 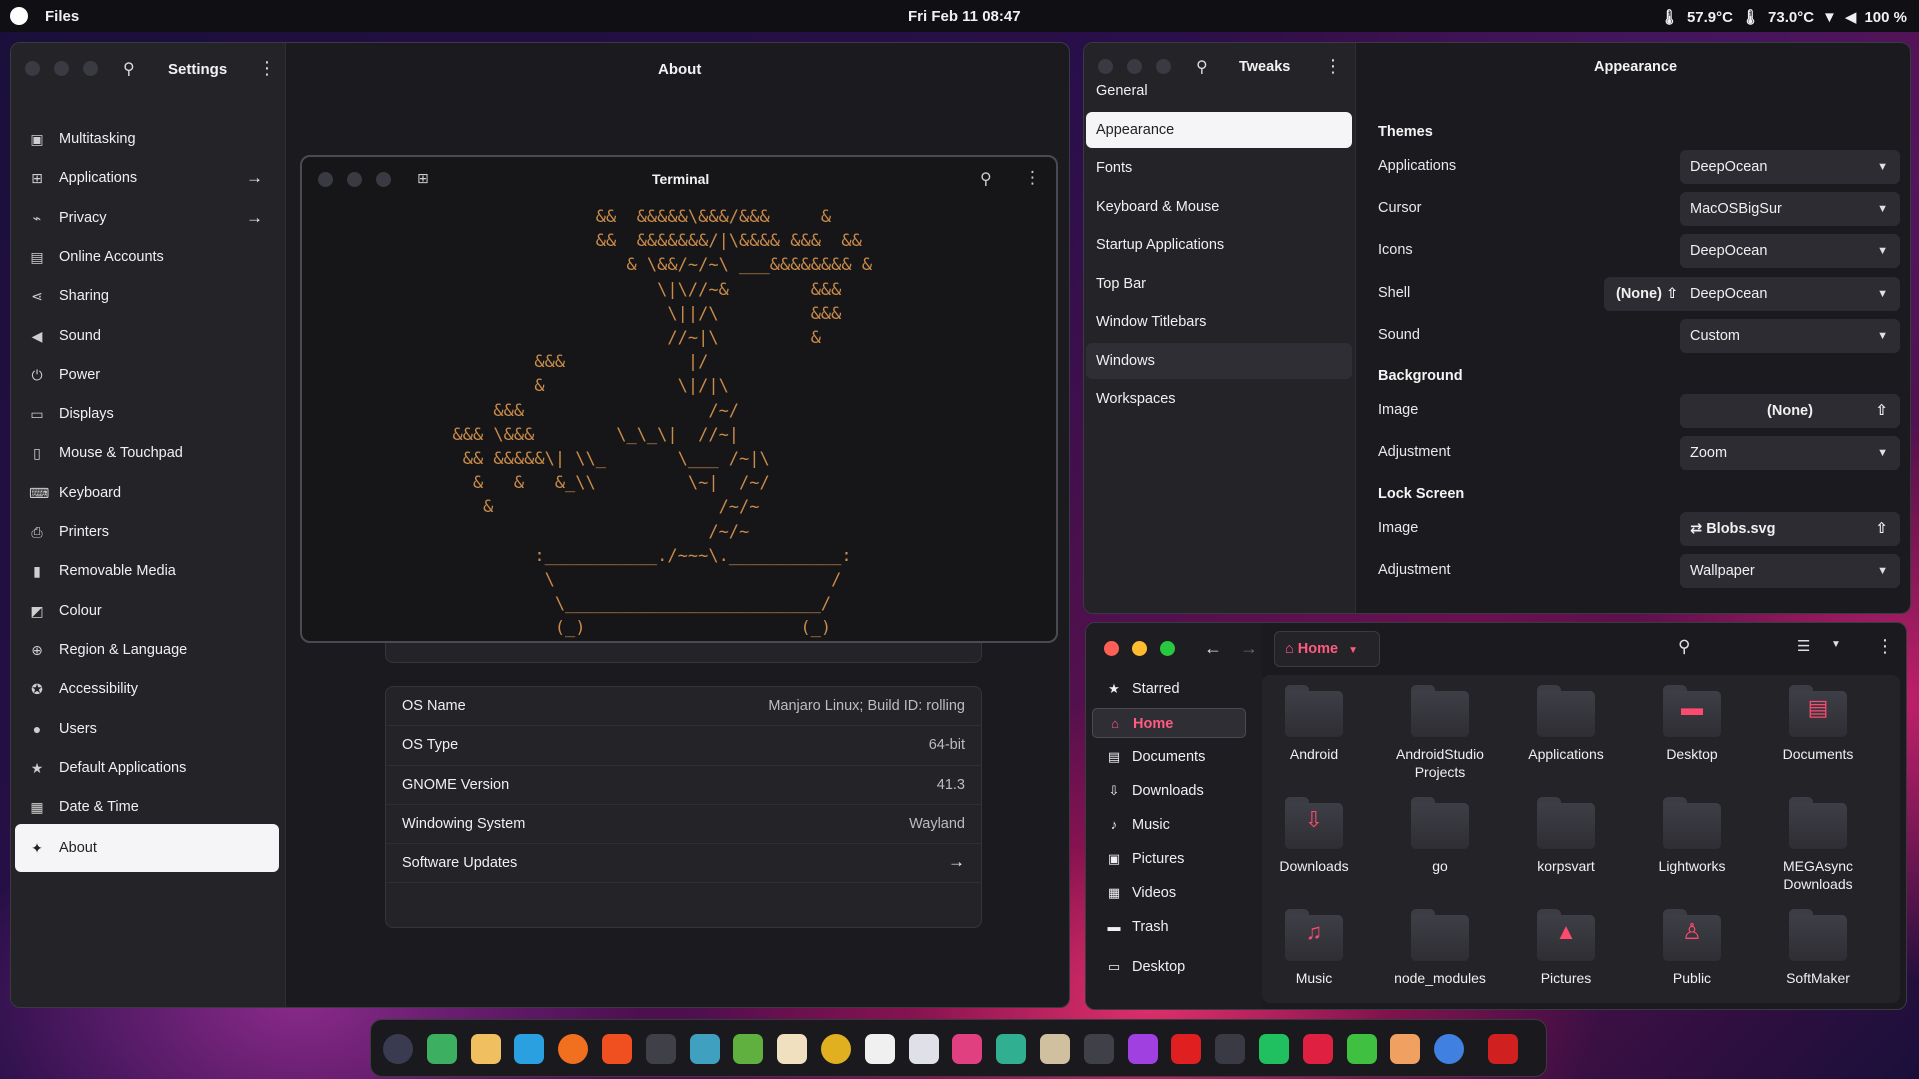 I want to click on telegram-icon, so click(x=529, y=1049).